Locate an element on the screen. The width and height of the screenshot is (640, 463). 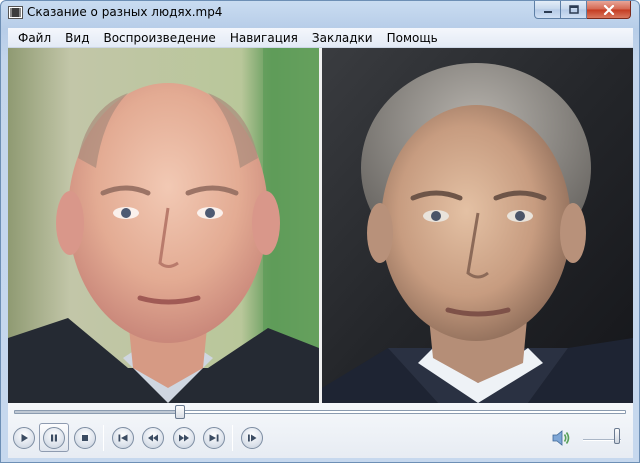
maximize-icon is located at coordinates (573, 9).